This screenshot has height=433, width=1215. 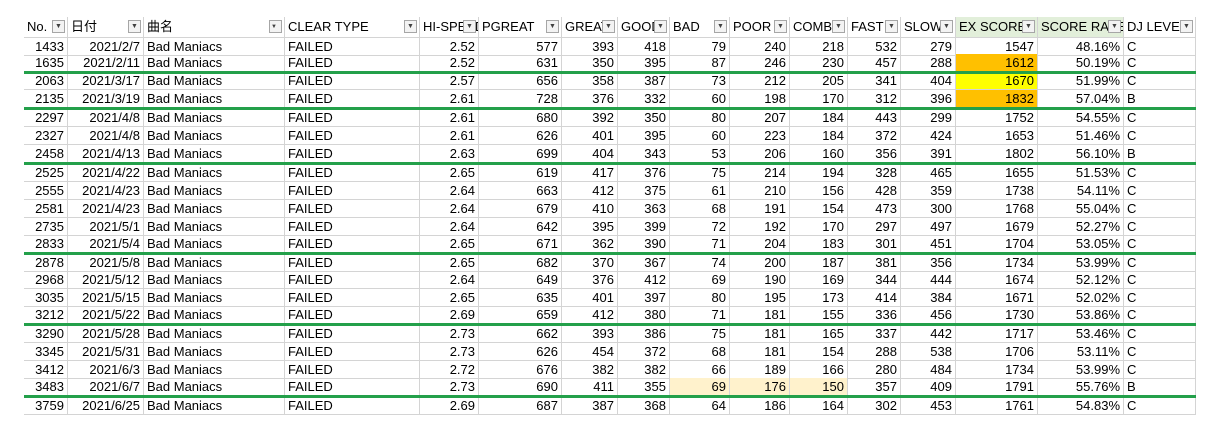 What do you see at coordinates (106, 99) in the screenshot?
I see `cell-date: 2021/3/19` at bounding box center [106, 99].